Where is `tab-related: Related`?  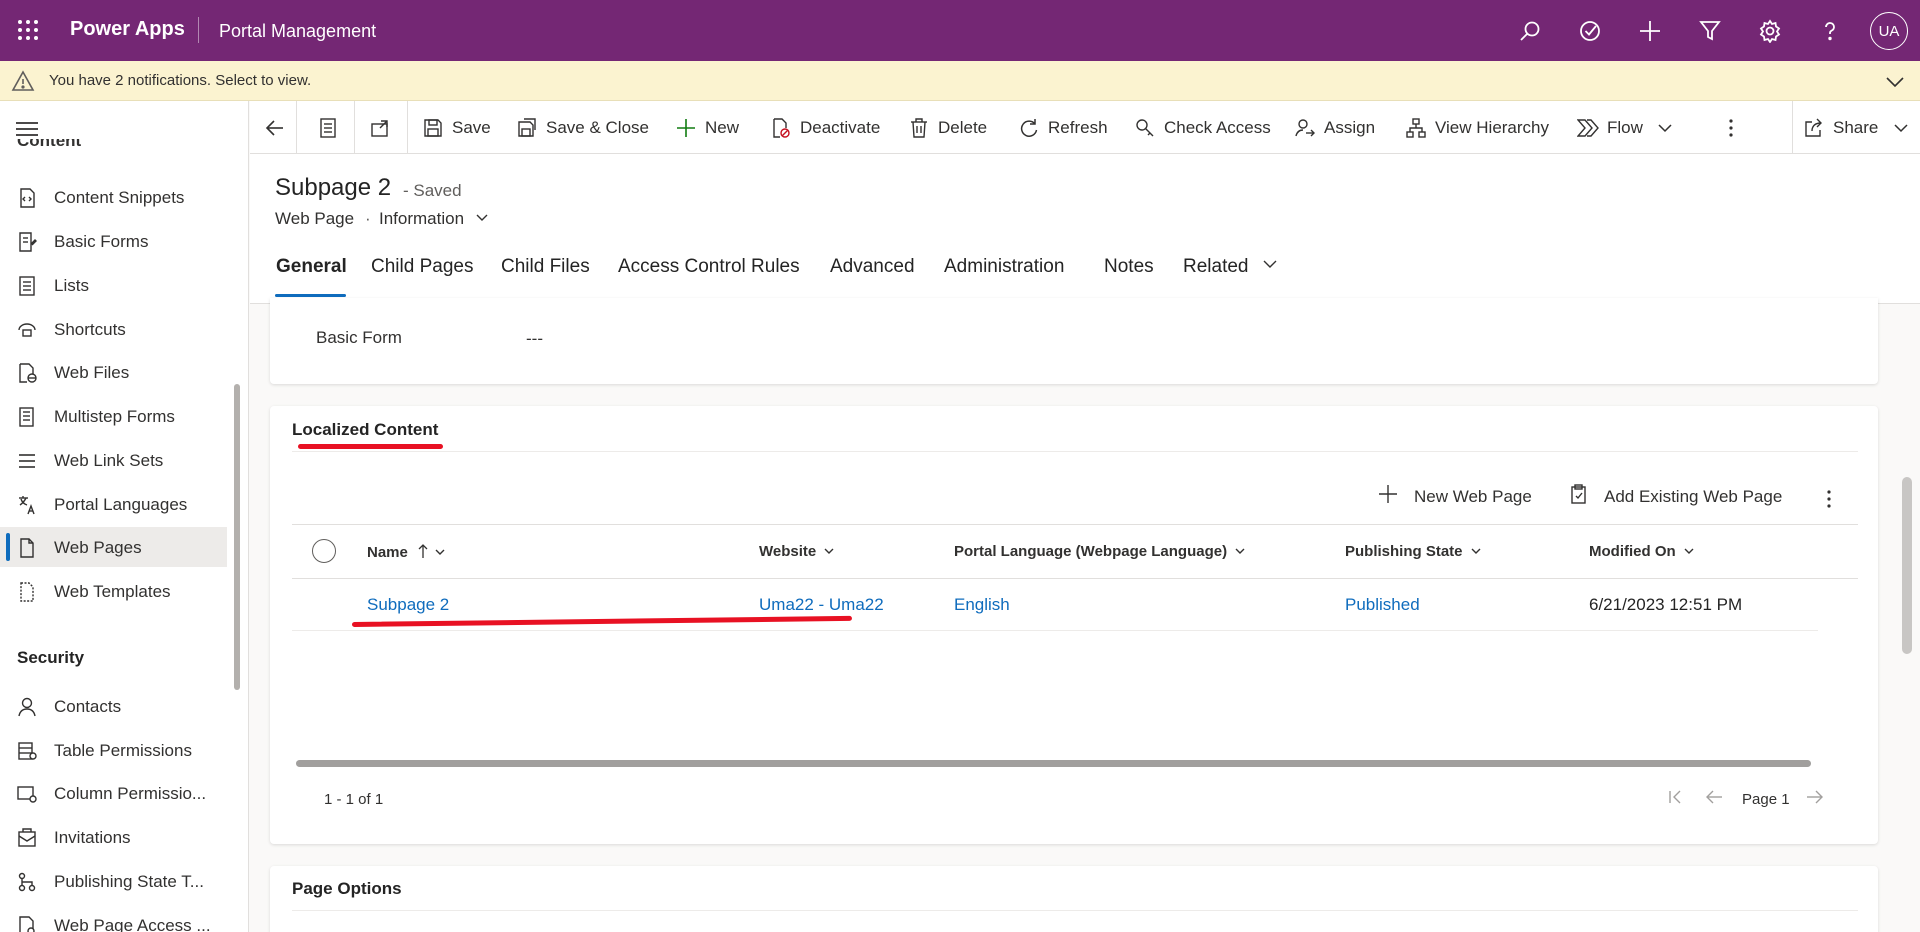 tab-related: Related is located at coordinates (1230, 267).